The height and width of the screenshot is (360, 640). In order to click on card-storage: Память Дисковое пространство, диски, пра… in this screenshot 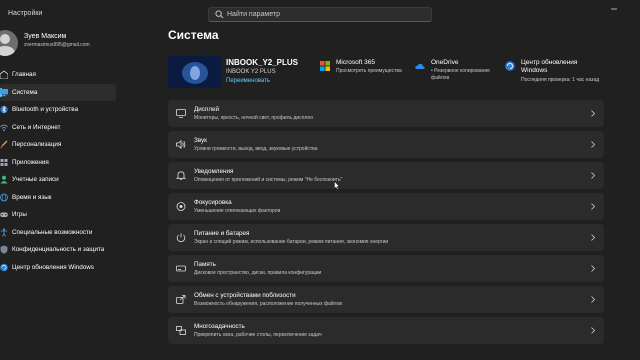, I will do `click(386, 268)`.